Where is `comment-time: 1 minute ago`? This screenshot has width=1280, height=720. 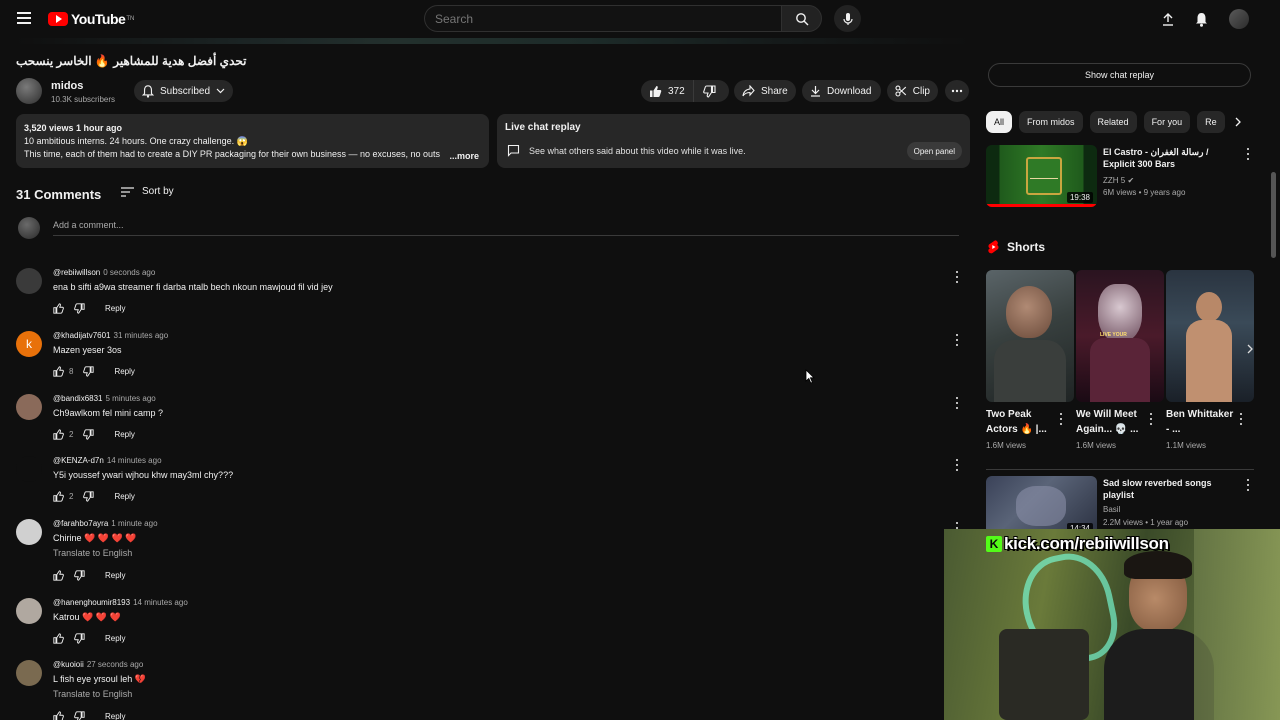 comment-time: 1 minute ago is located at coordinates (134, 523).